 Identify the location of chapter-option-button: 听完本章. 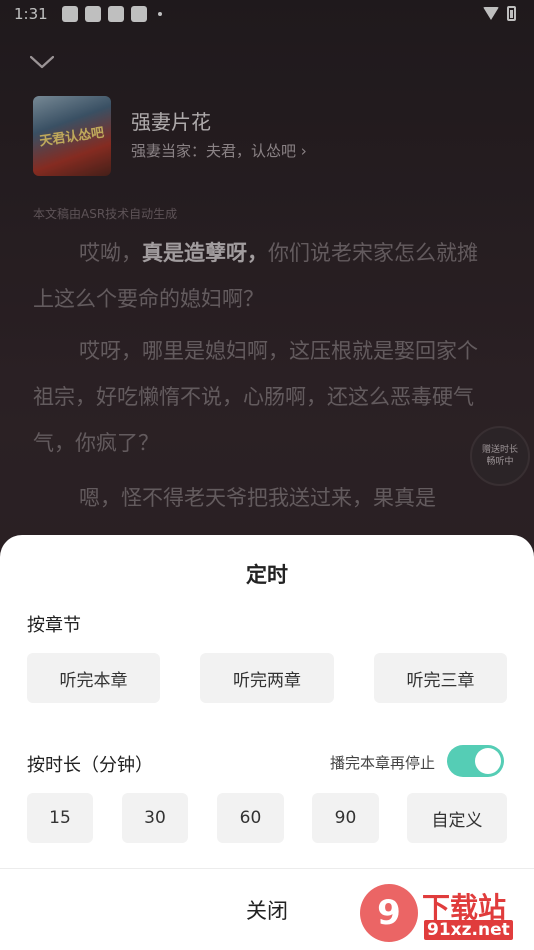
(93, 678).